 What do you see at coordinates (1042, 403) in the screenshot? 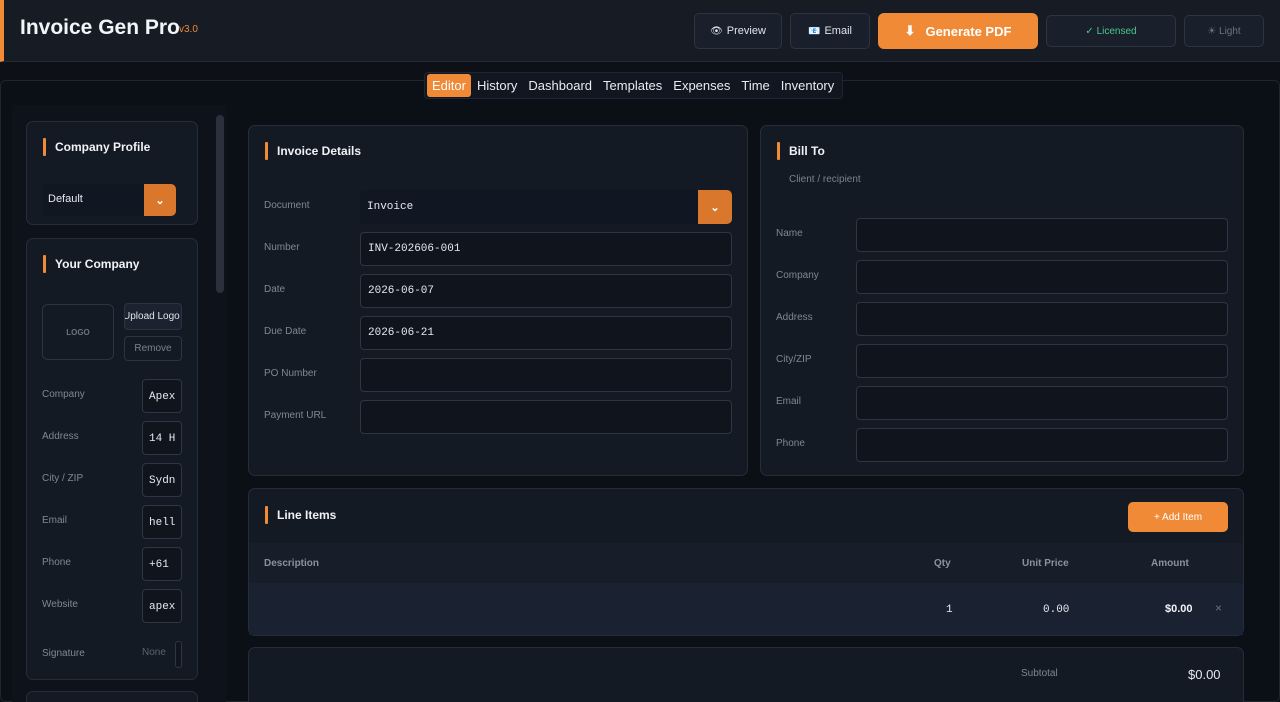
I see `client-email-field` at bounding box center [1042, 403].